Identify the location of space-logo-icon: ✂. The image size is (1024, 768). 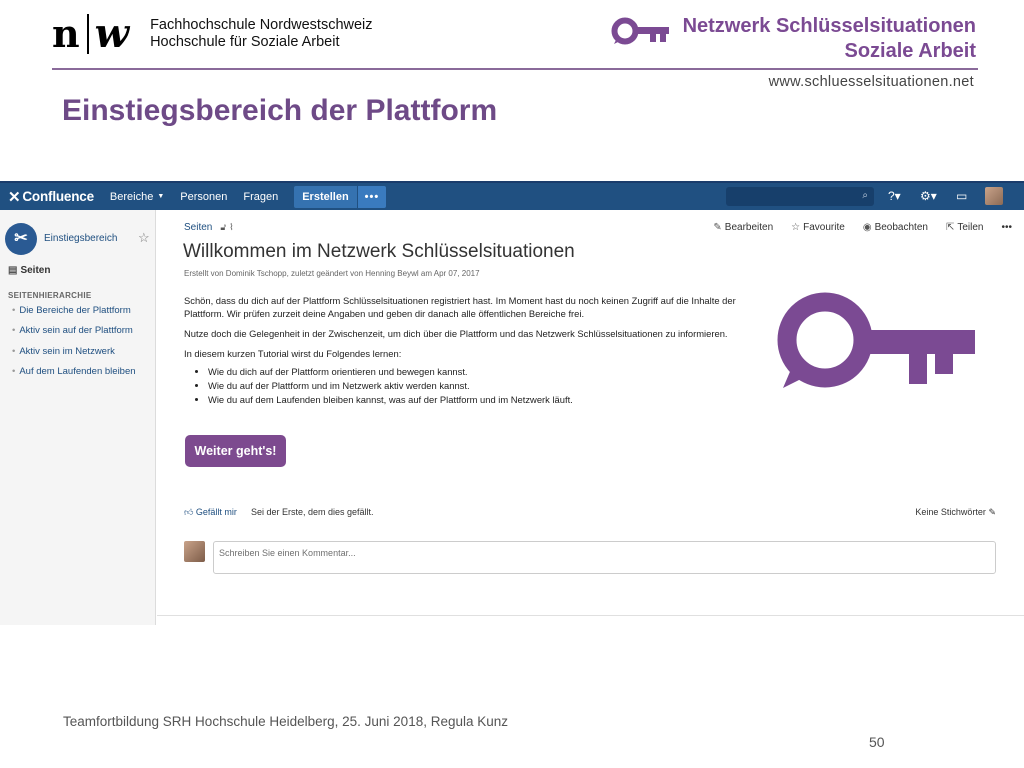
(21, 239).